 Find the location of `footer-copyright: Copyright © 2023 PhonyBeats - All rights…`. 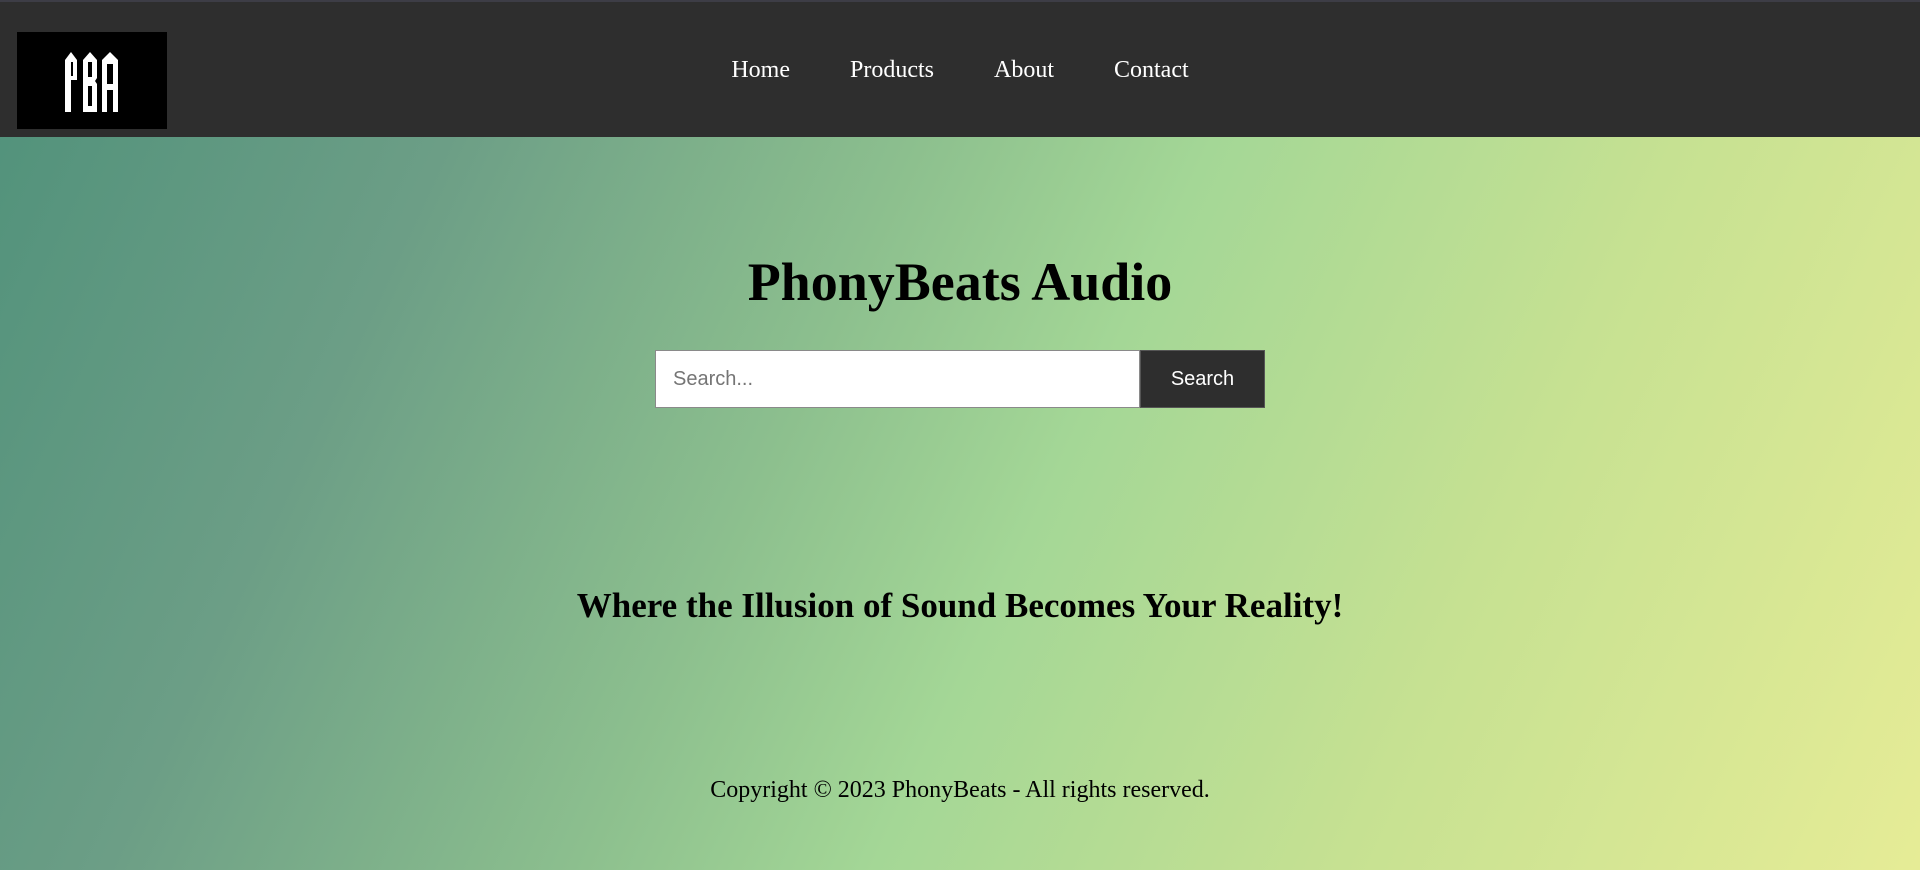

footer-copyright: Copyright © 2023 PhonyBeats - All rights… is located at coordinates (960, 790).